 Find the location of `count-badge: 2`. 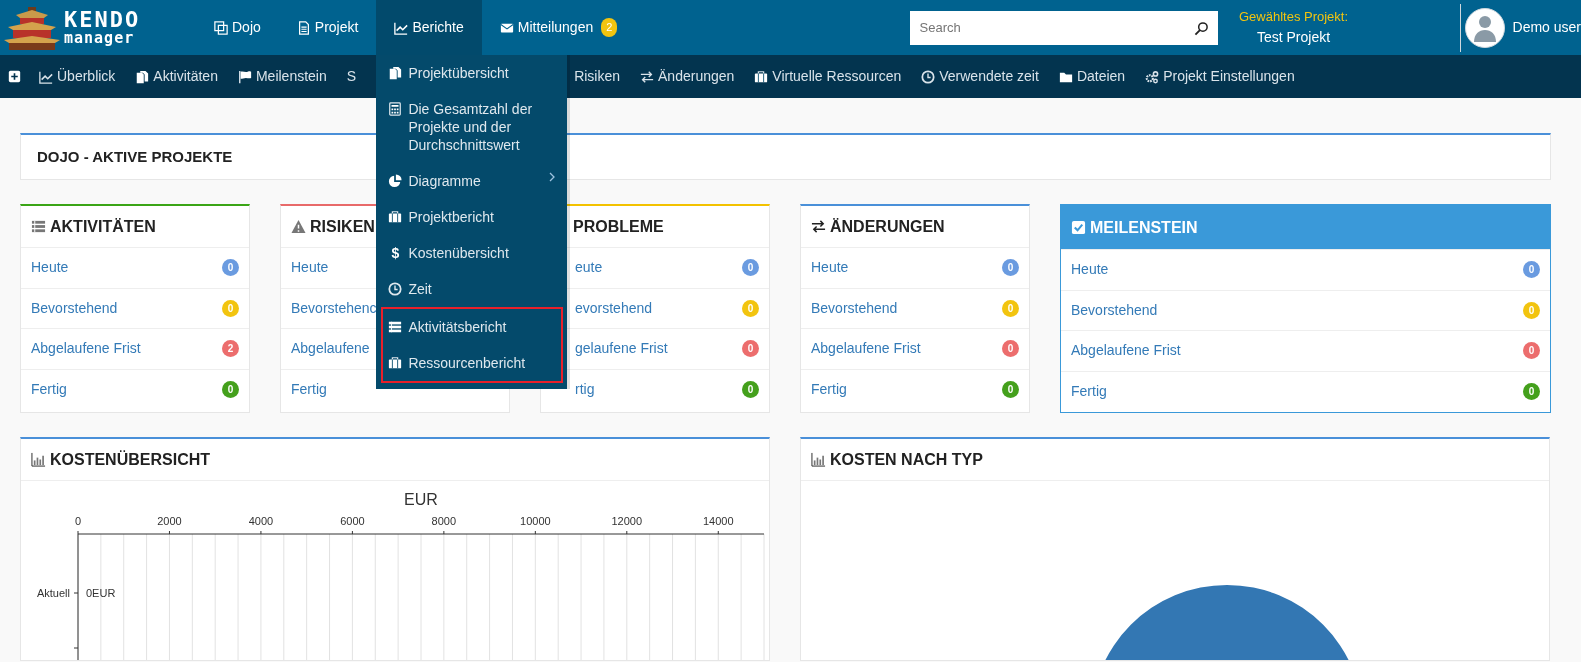

count-badge: 2 is located at coordinates (609, 27).